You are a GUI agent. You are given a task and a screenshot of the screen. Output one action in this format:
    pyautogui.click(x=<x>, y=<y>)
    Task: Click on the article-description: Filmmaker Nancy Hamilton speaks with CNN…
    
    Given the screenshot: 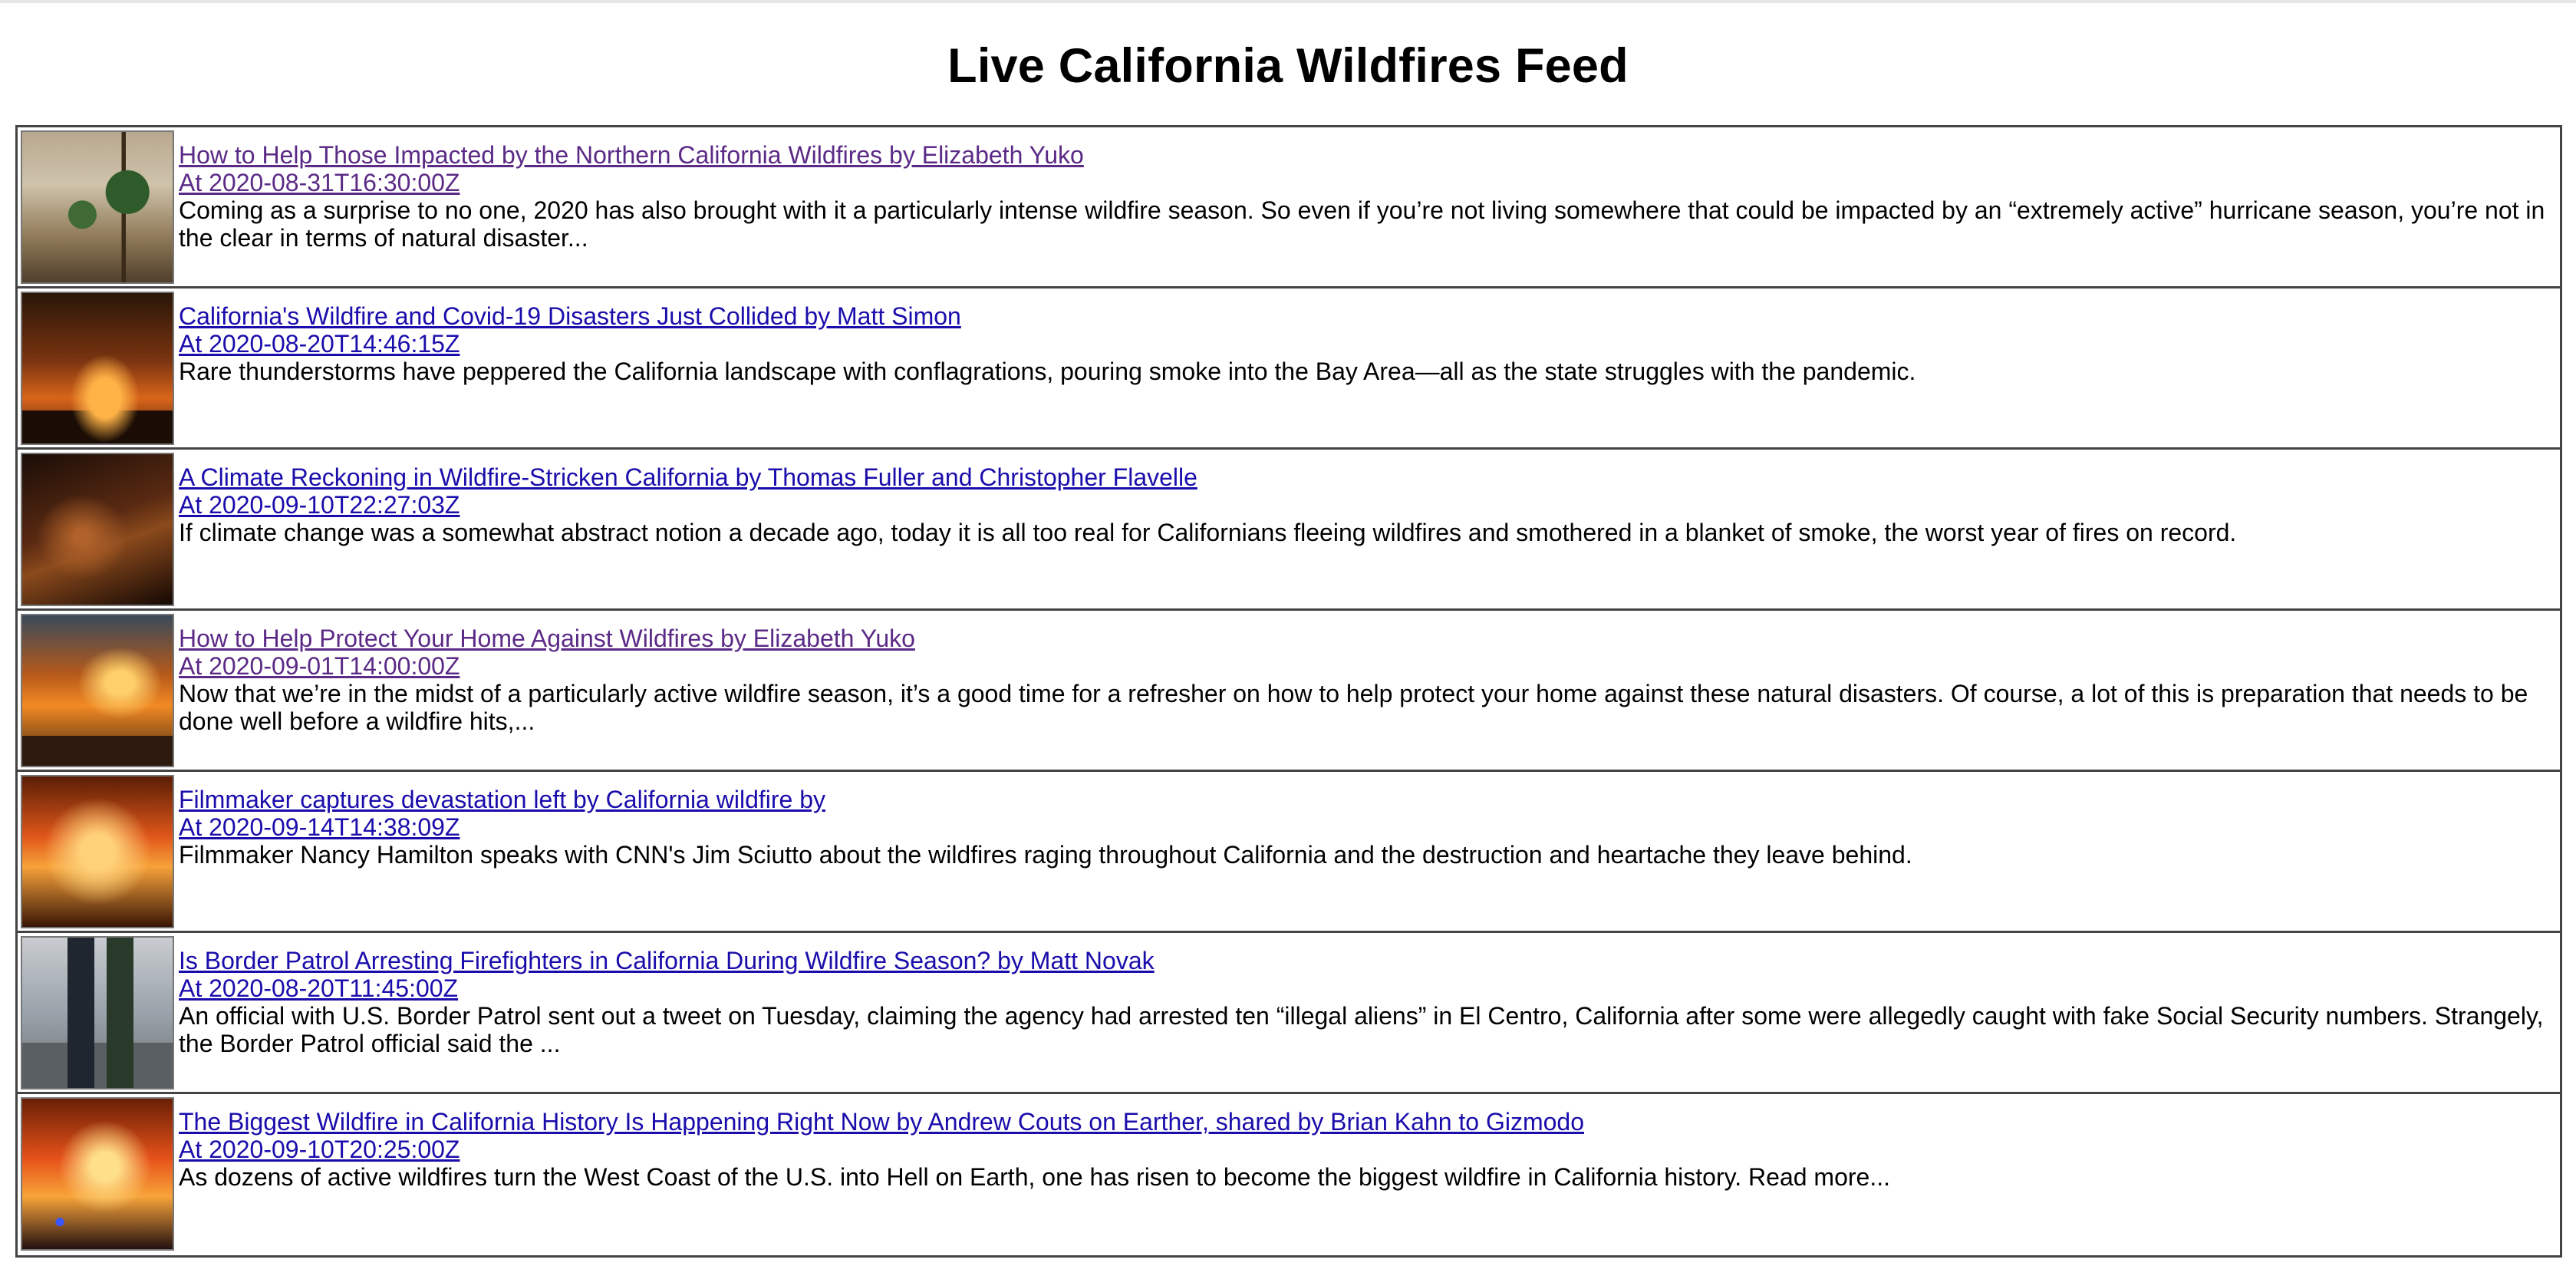 What is the action you would take?
    pyautogui.click(x=1045, y=855)
    